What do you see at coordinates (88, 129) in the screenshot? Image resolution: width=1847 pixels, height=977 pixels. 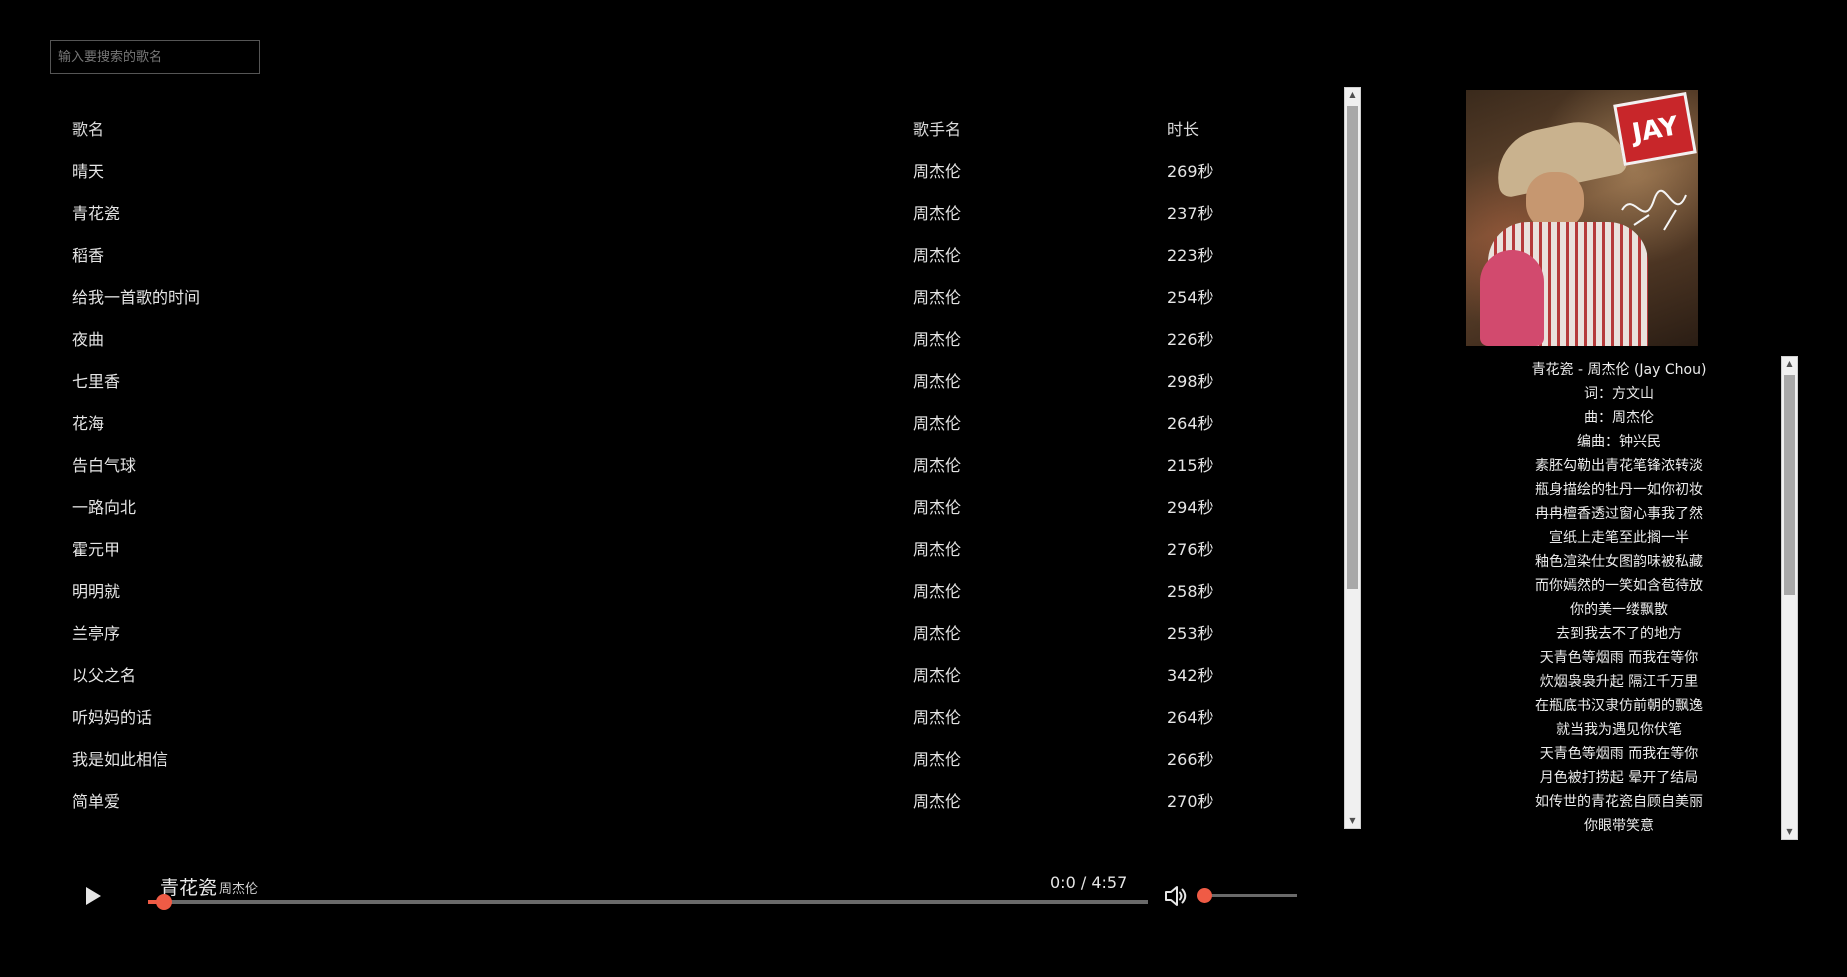 I see `header-song-name: 歌名` at bounding box center [88, 129].